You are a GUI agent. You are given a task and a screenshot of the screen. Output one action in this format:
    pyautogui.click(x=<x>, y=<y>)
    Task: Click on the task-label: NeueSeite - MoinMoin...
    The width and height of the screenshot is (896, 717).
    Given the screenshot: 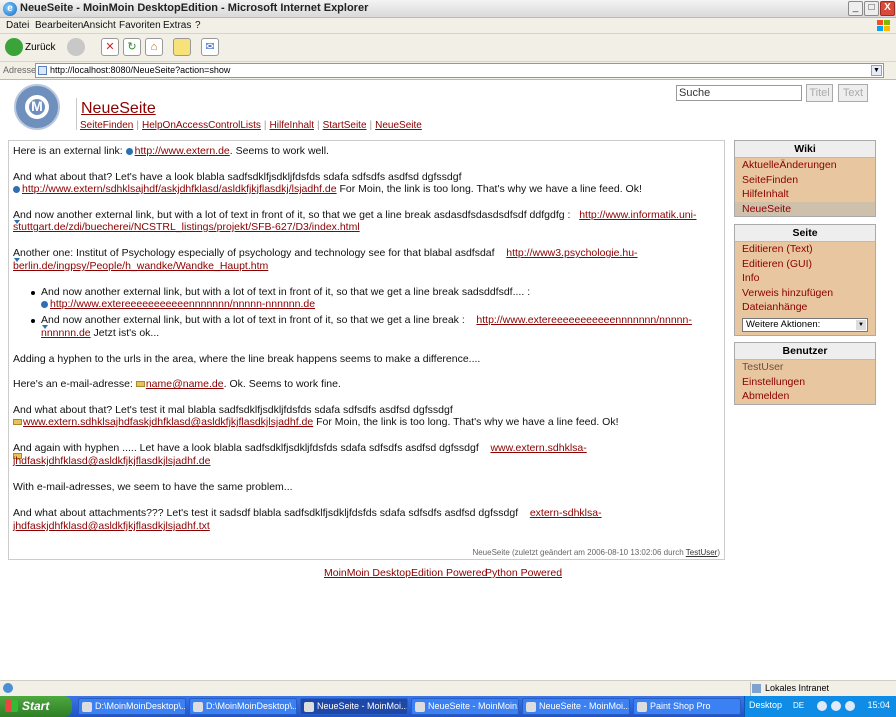 What is the action you would take?
    pyautogui.click(x=473, y=706)
    